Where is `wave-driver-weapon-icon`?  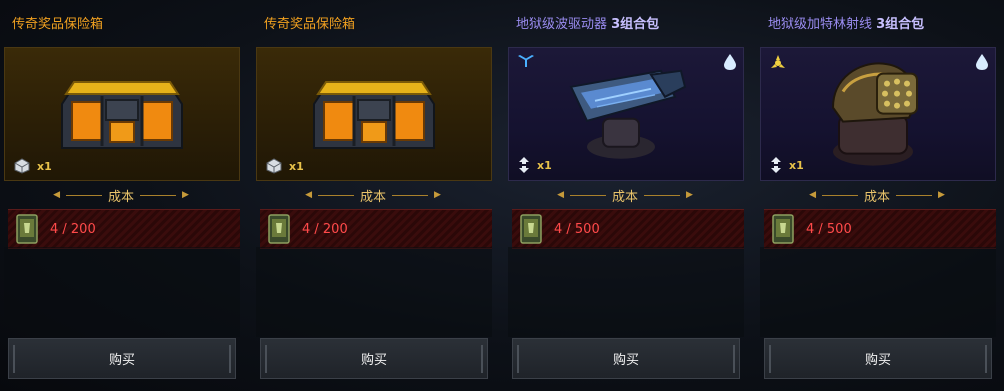 wave-driver-weapon-icon is located at coordinates (628, 114).